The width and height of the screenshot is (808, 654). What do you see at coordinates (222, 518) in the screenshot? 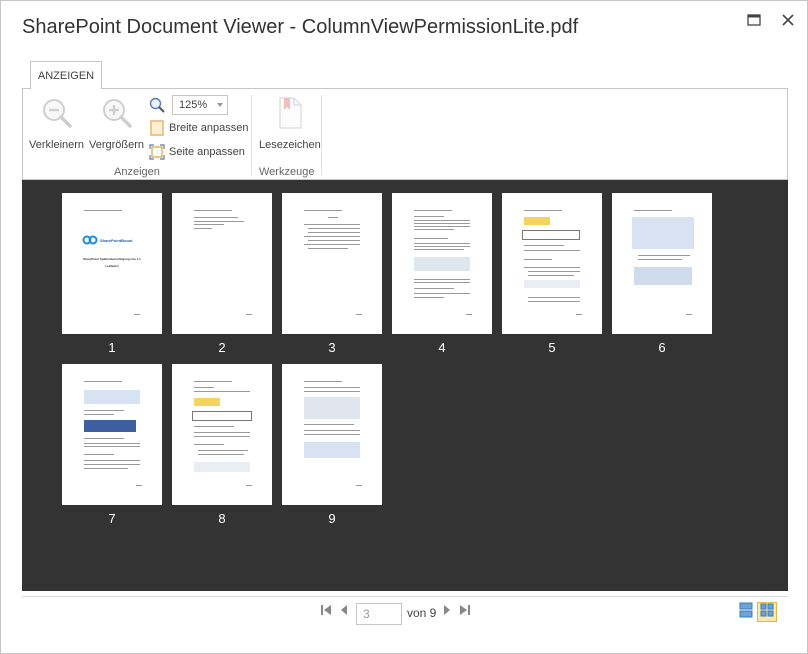
I see `page-number: 8` at bounding box center [222, 518].